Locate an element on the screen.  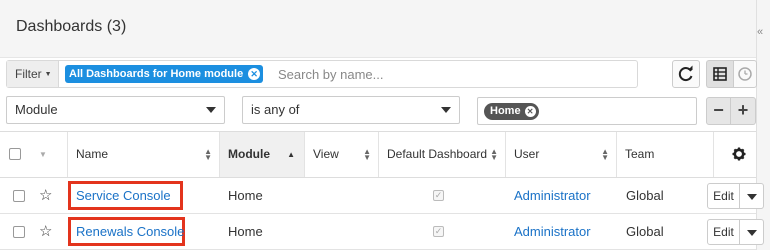
select-all-header: ▼ is located at coordinates (34, 154).